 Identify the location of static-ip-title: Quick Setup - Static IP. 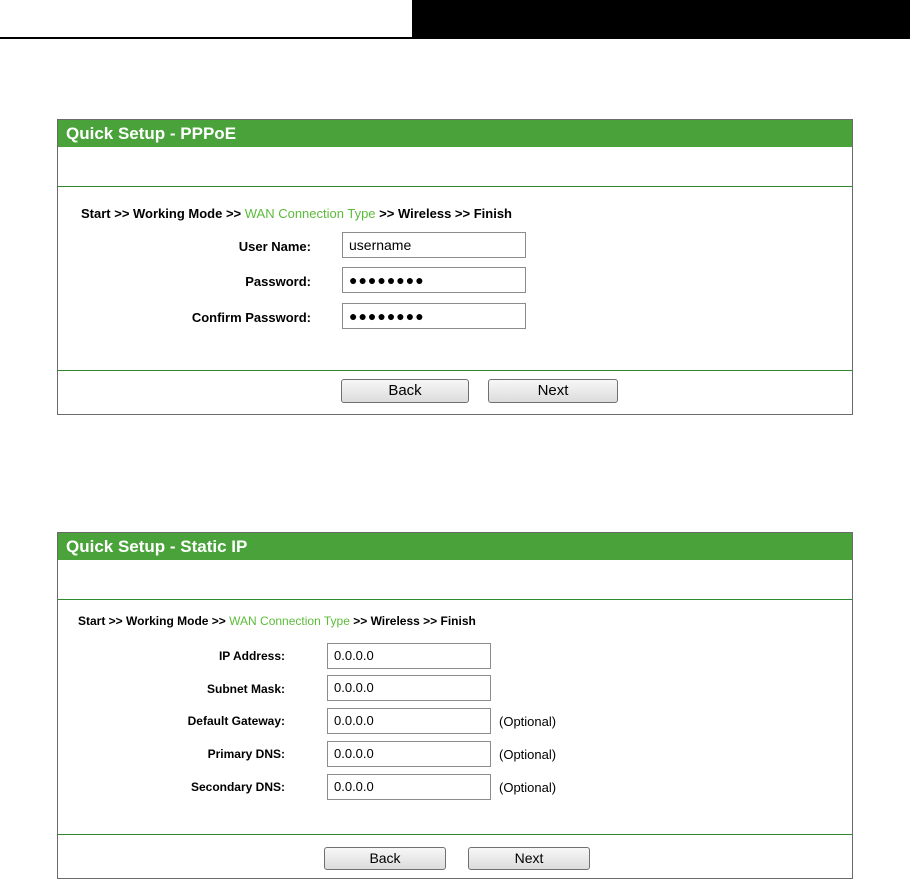
(455, 546).